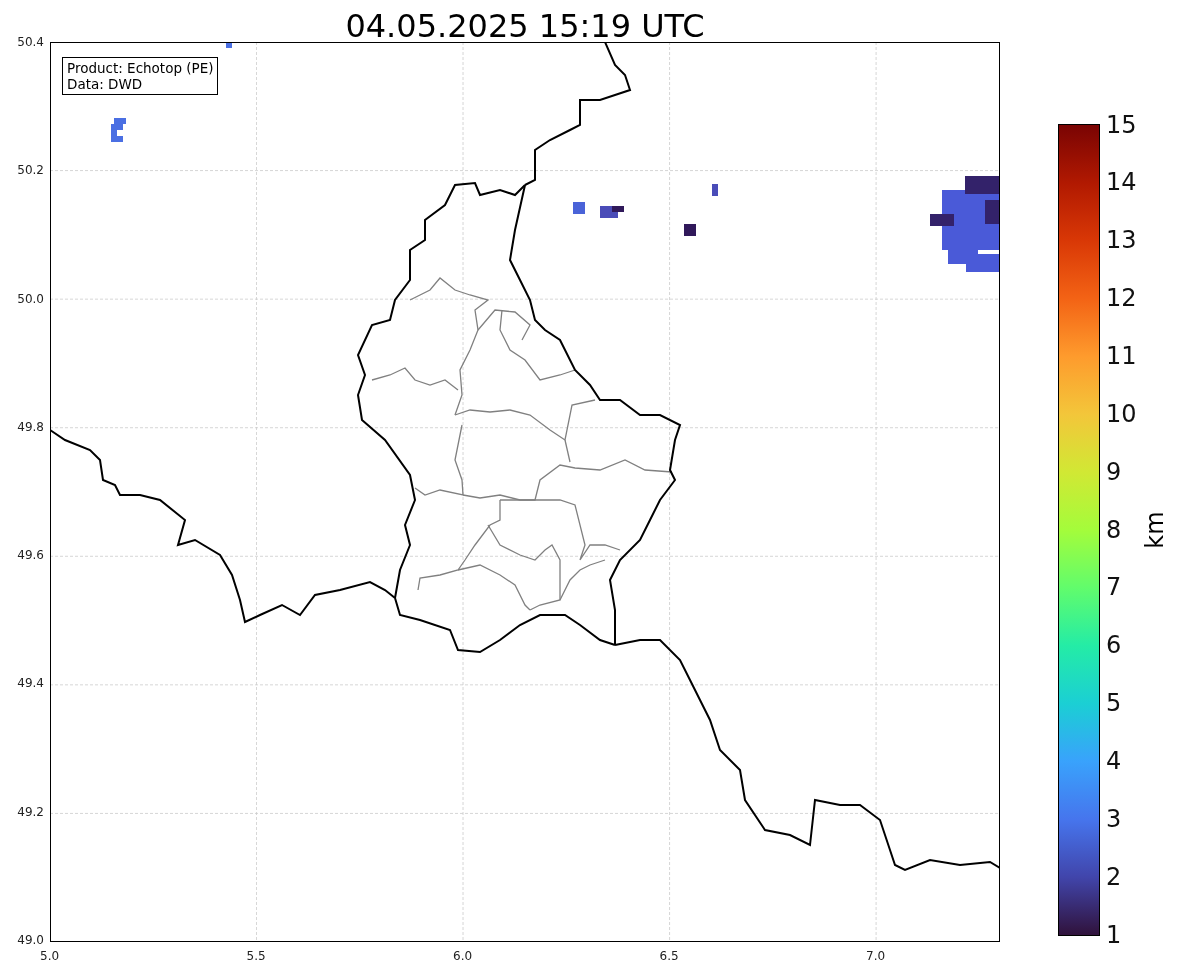 Image resolution: width=1178 pixels, height=976 pixels. What do you see at coordinates (1121, 240) in the screenshot?
I see `colorbar-tick-label: 13` at bounding box center [1121, 240].